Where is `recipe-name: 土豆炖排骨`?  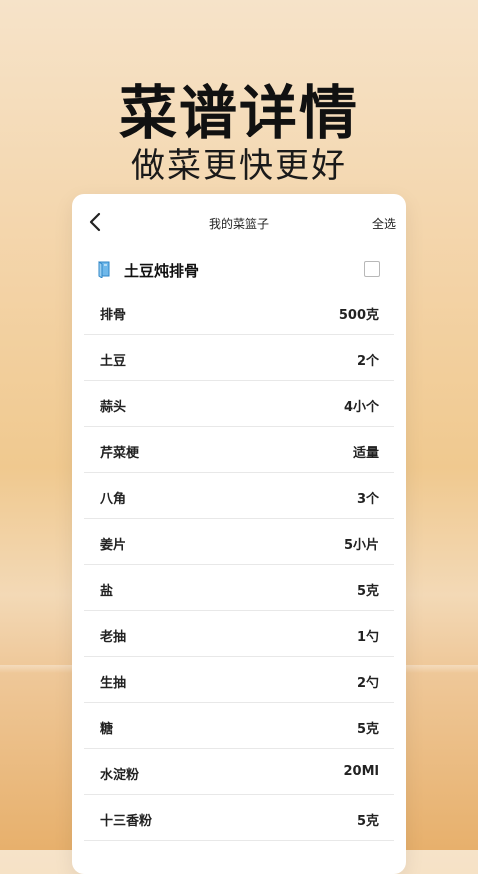
recipe-name: 土豆炖排骨 is located at coordinates (162, 271).